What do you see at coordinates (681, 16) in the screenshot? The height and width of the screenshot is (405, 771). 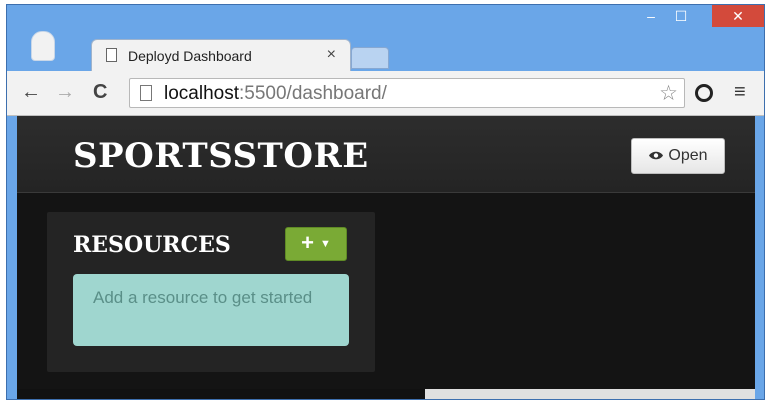 I see `maximize-button: ☐` at bounding box center [681, 16].